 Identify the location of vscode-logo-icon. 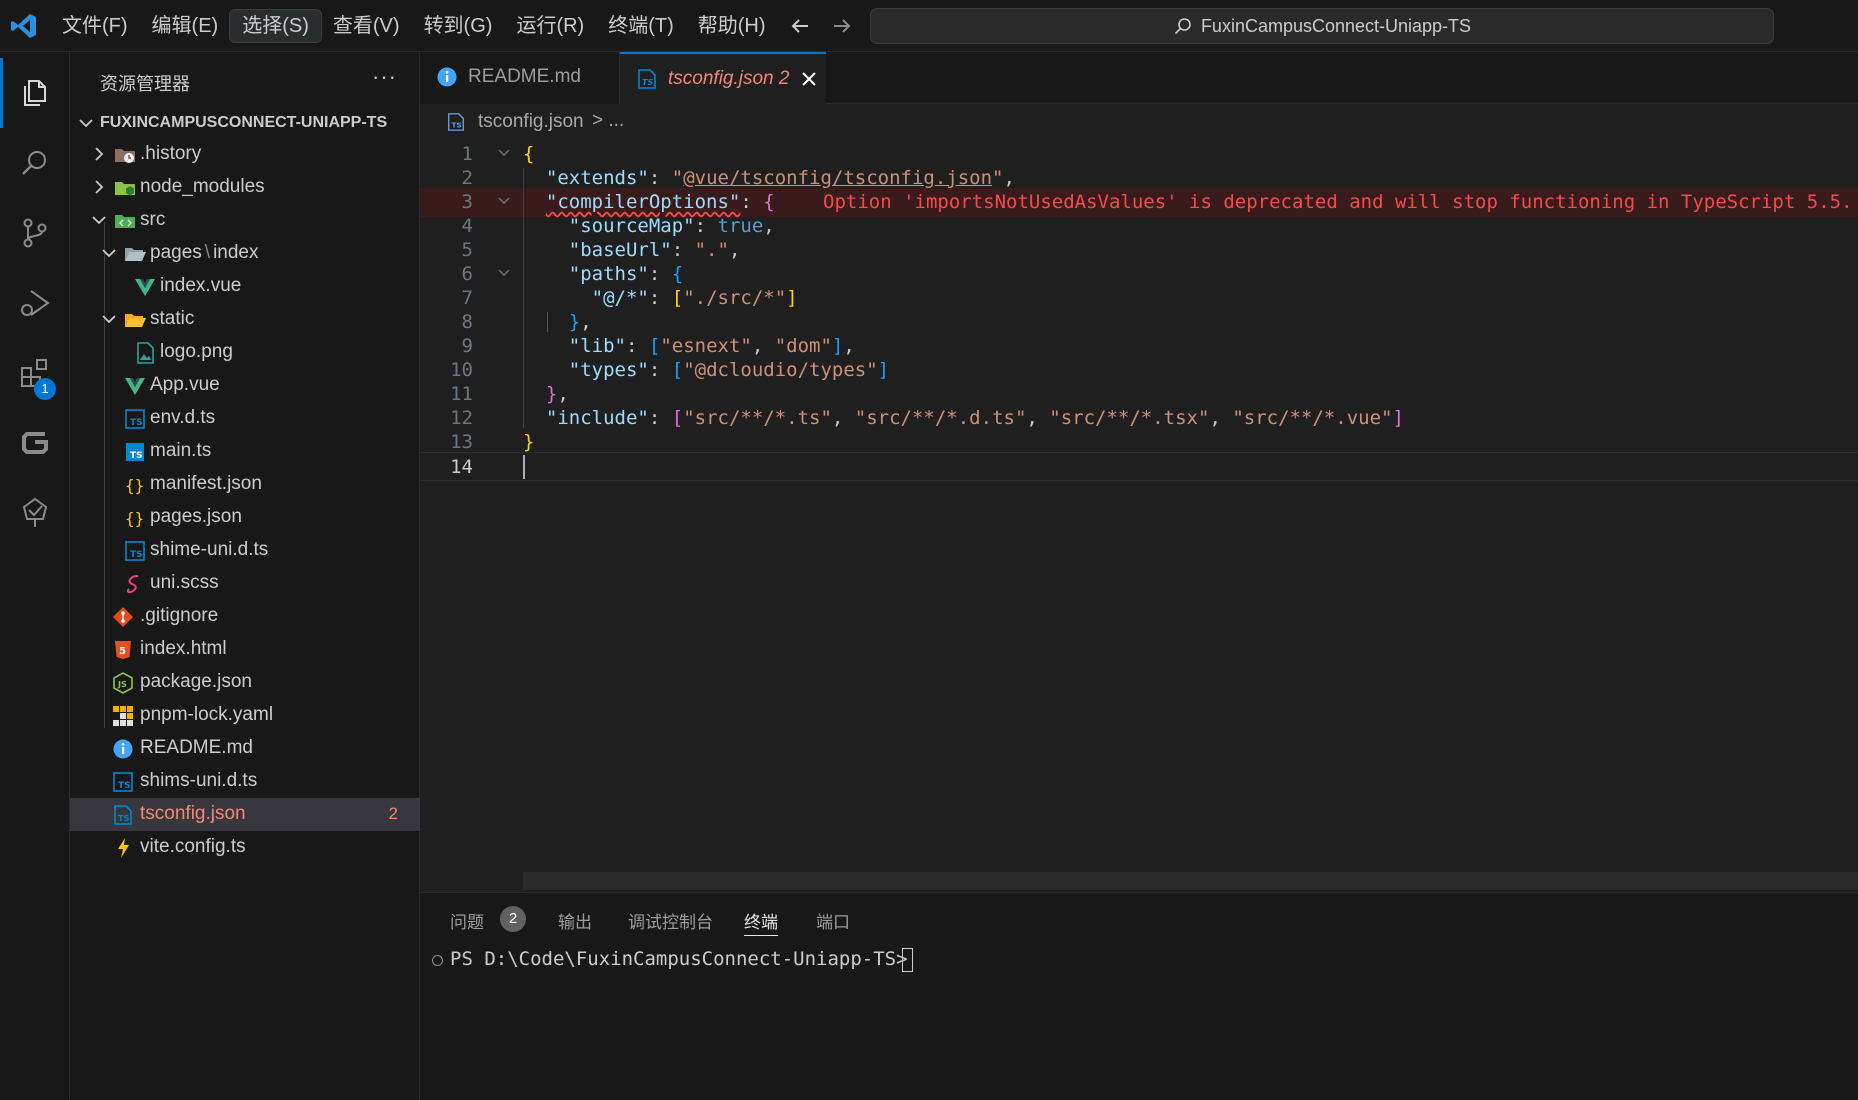
(23, 26).